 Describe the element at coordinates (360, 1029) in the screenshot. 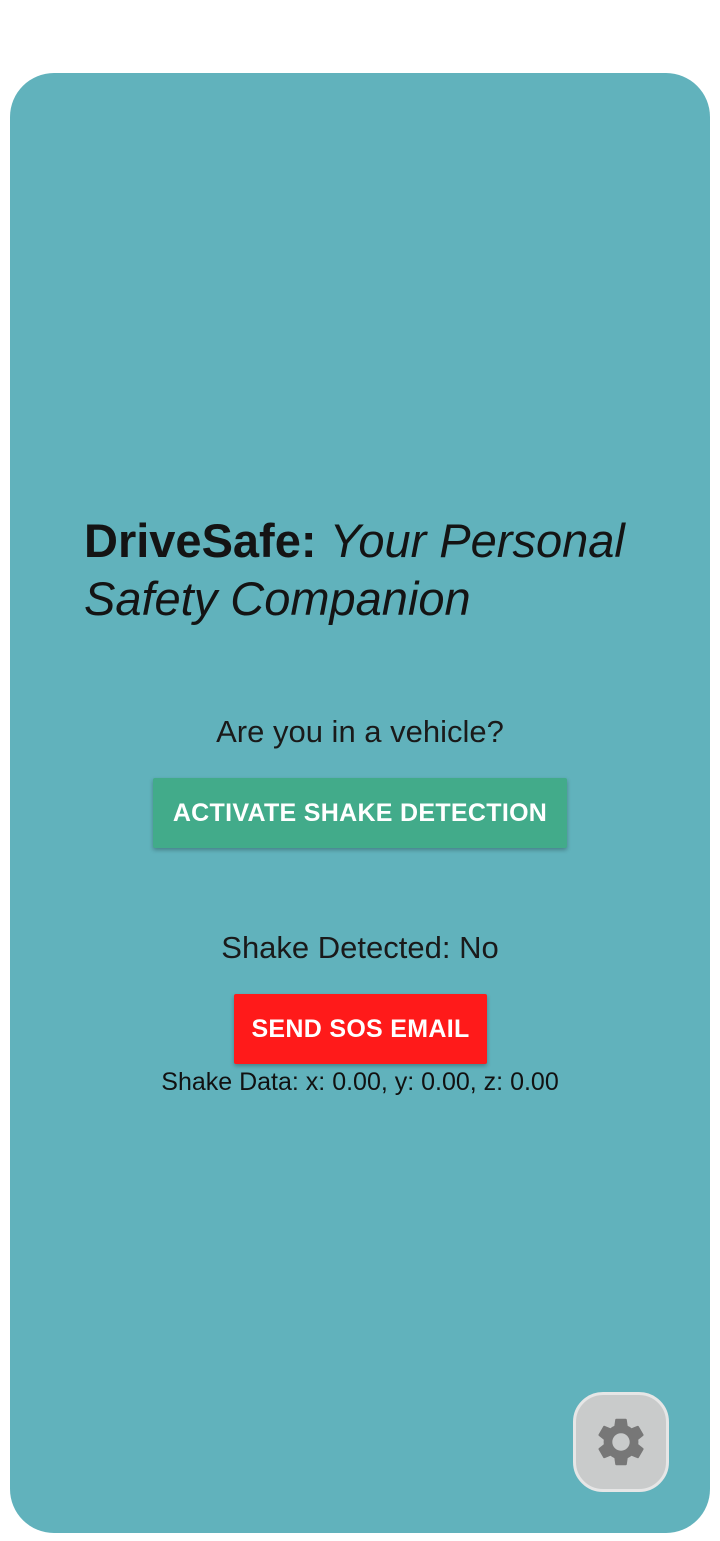

I see `send-sos-email-button: SEND SOS EMAIL` at that location.